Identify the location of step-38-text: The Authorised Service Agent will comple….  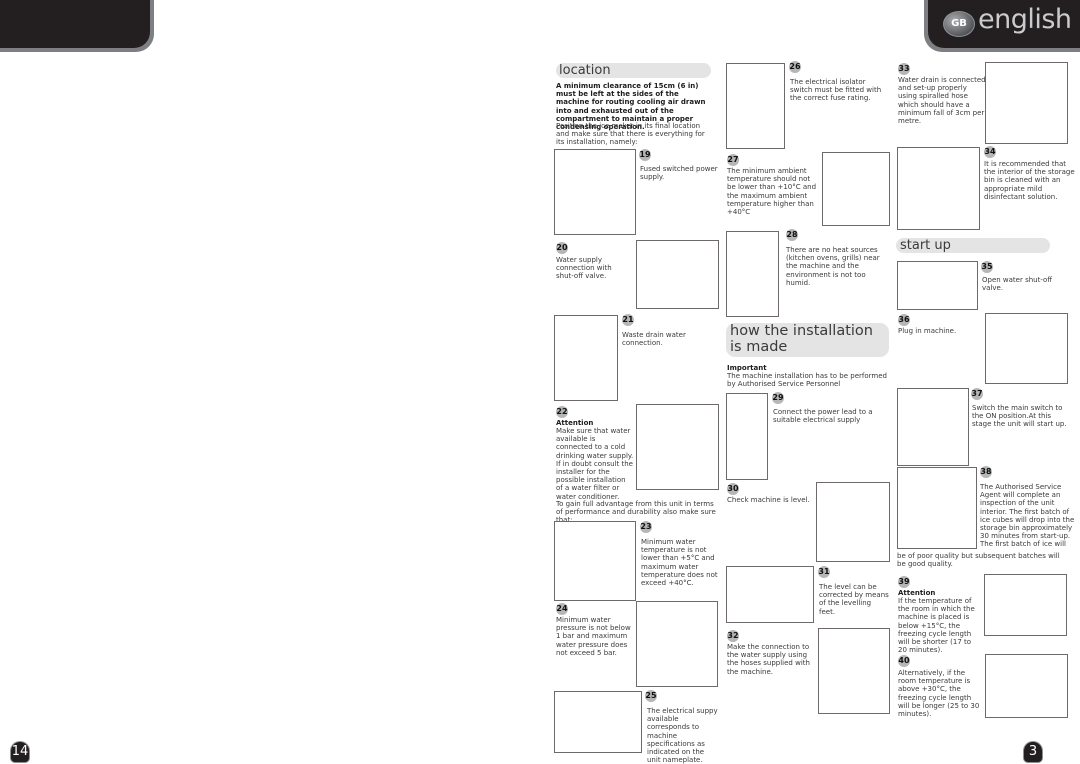
(1027, 516).